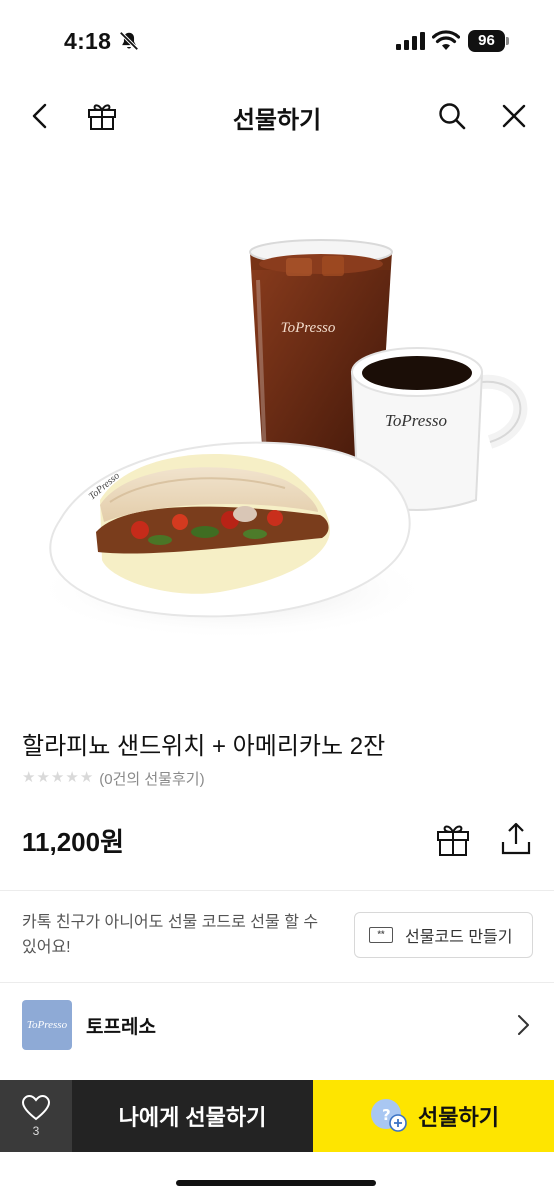  What do you see at coordinates (416, 420) in the screenshot?
I see `mug-logo-text: ToPresso` at bounding box center [416, 420].